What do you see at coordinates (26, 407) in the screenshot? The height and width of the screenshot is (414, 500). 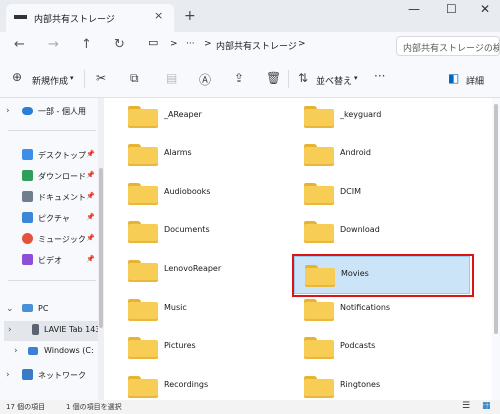 I see `item-count: 17 個の項目` at bounding box center [26, 407].